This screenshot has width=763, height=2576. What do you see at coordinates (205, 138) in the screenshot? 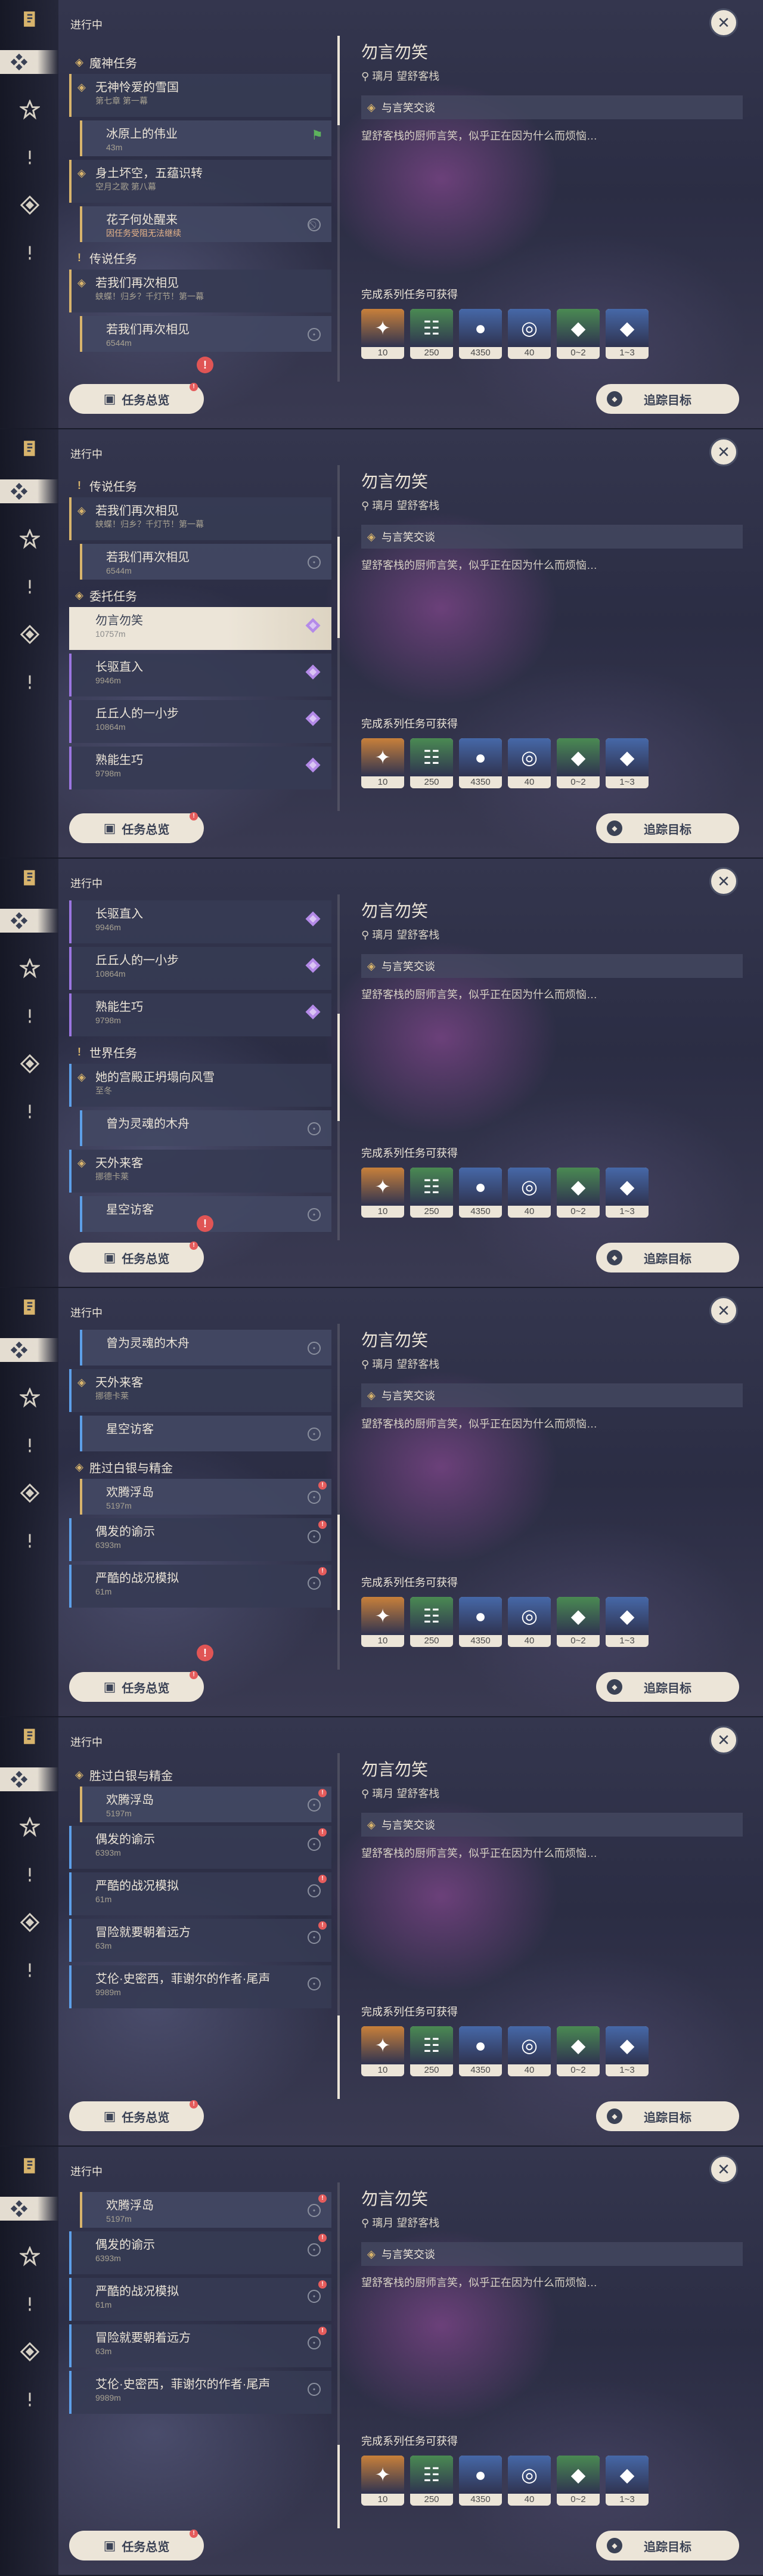
I see `quest-item: 冰原上的伟业 43m ⚑` at bounding box center [205, 138].